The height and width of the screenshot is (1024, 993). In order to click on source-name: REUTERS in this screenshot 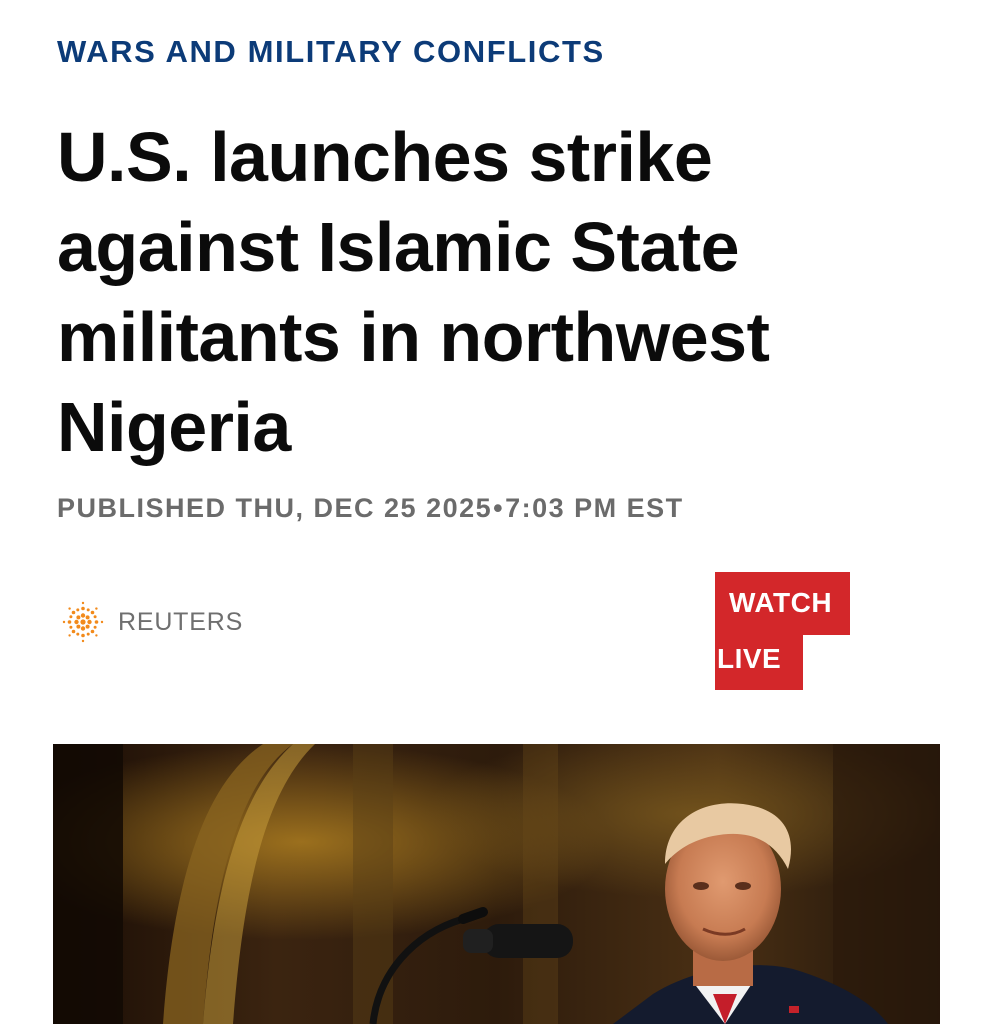, I will do `click(181, 621)`.